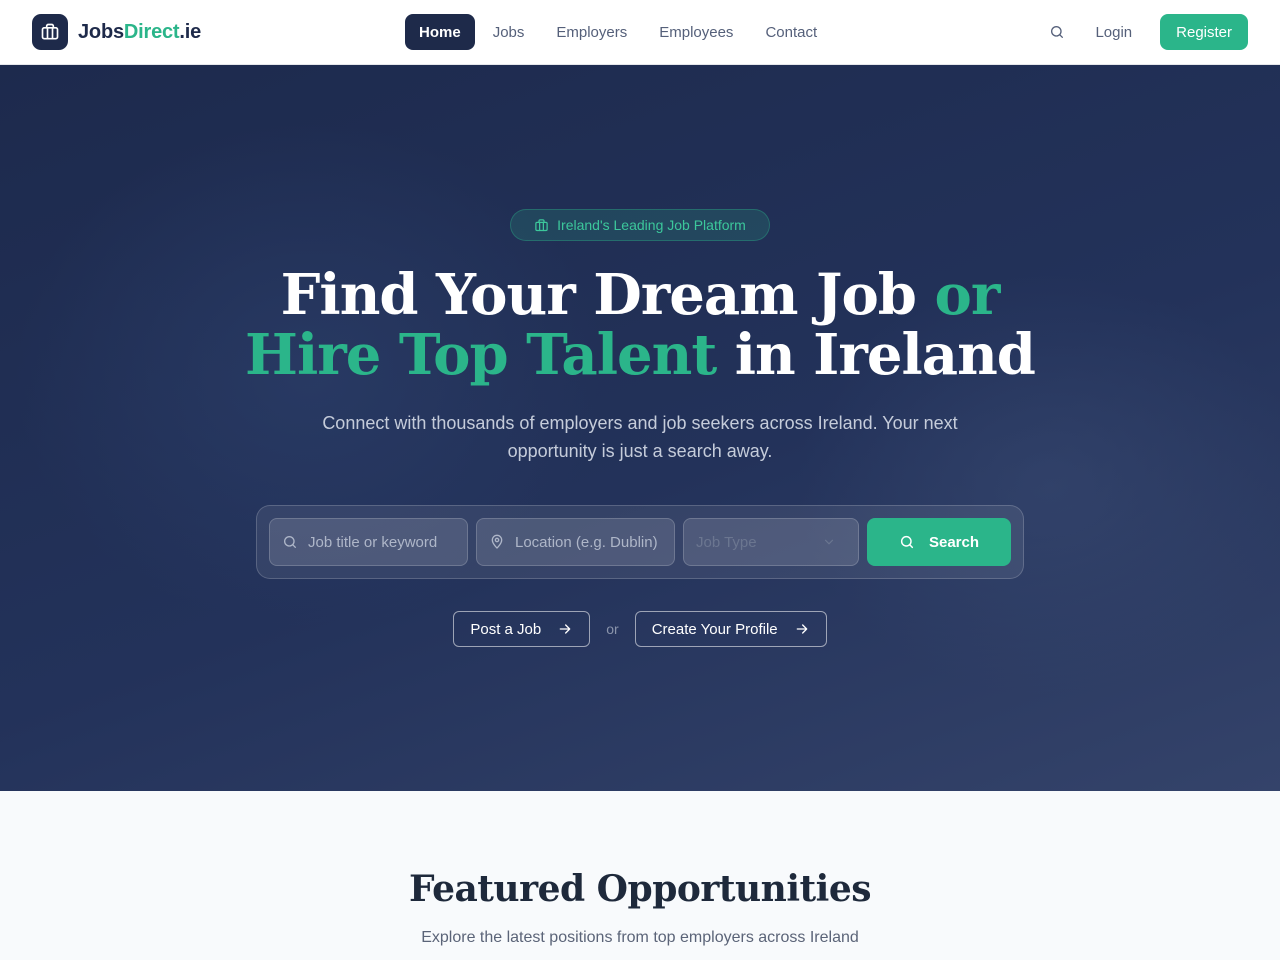  I want to click on logo: JobsDirect.ie, so click(116, 32).